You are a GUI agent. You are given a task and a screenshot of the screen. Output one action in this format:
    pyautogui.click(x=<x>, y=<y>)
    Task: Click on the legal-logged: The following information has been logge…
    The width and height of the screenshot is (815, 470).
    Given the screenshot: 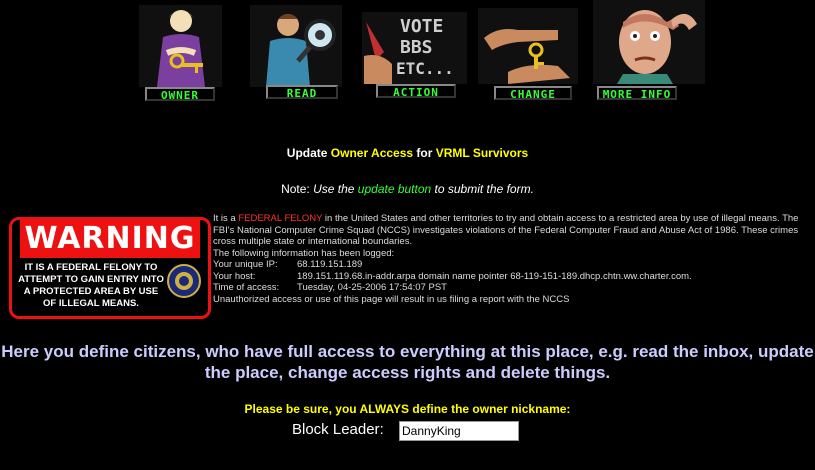 What is the action you would take?
    pyautogui.click(x=304, y=253)
    